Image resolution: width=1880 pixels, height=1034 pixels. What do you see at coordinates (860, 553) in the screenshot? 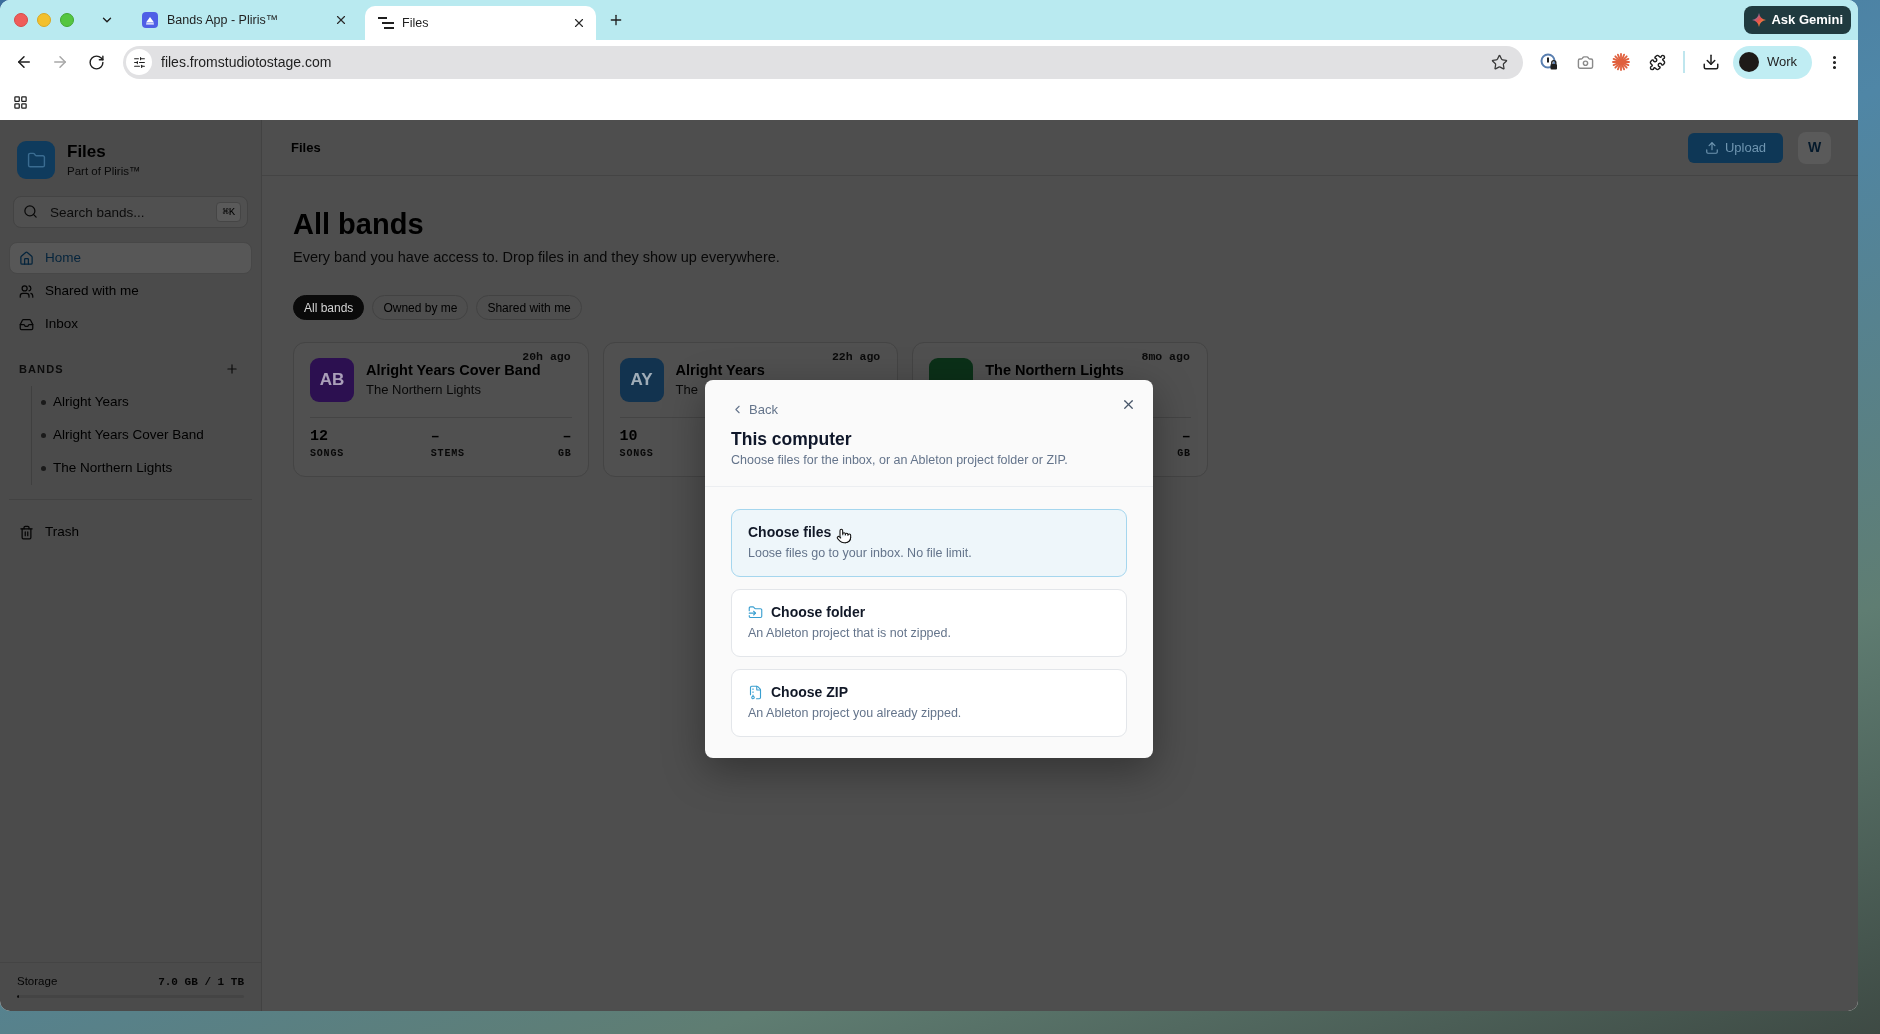
I see `option-description: Loose files go to your inbox. No file limit.` at bounding box center [860, 553].